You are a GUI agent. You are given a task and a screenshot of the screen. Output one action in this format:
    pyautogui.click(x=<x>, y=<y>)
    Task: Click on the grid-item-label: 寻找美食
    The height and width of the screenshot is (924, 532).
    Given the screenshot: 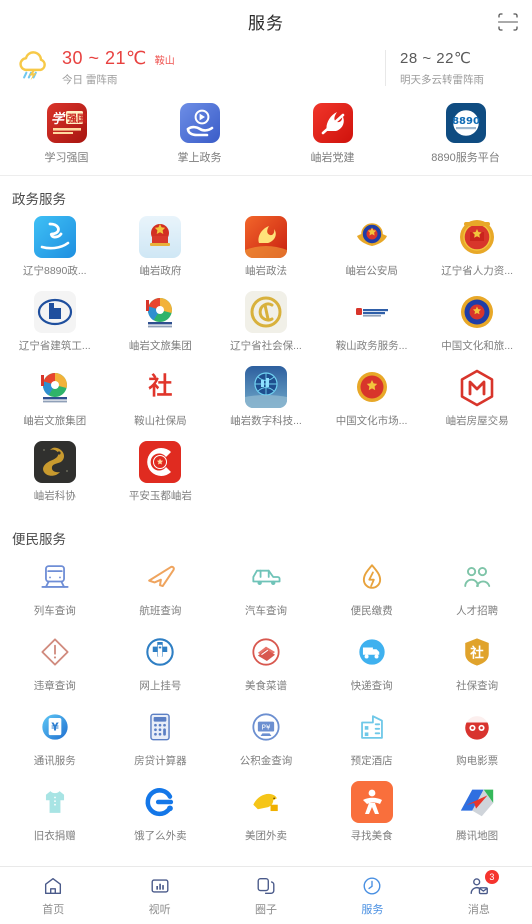 What is the action you would take?
    pyautogui.click(x=371, y=836)
    